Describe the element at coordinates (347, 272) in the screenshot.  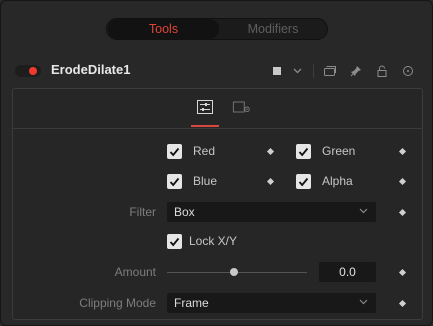
I see `amount-value-field: 0.0` at that location.